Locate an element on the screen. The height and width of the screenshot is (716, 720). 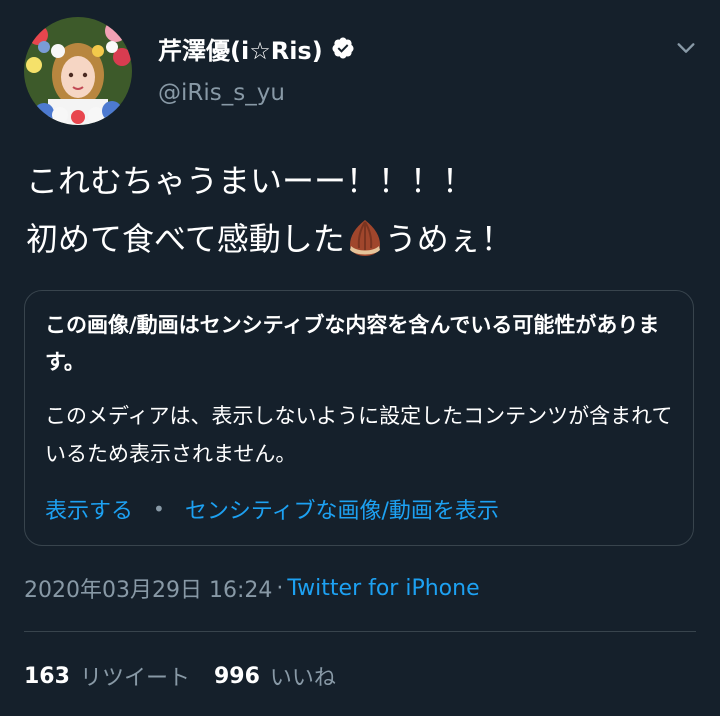
retweets-label: リツイート is located at coordinates (134, 678).